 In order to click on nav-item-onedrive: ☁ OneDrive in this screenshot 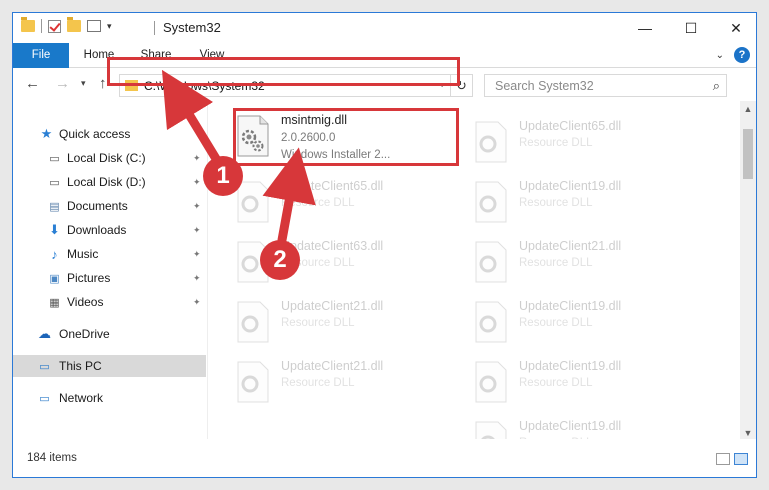, I will do `click(109, 334)`.